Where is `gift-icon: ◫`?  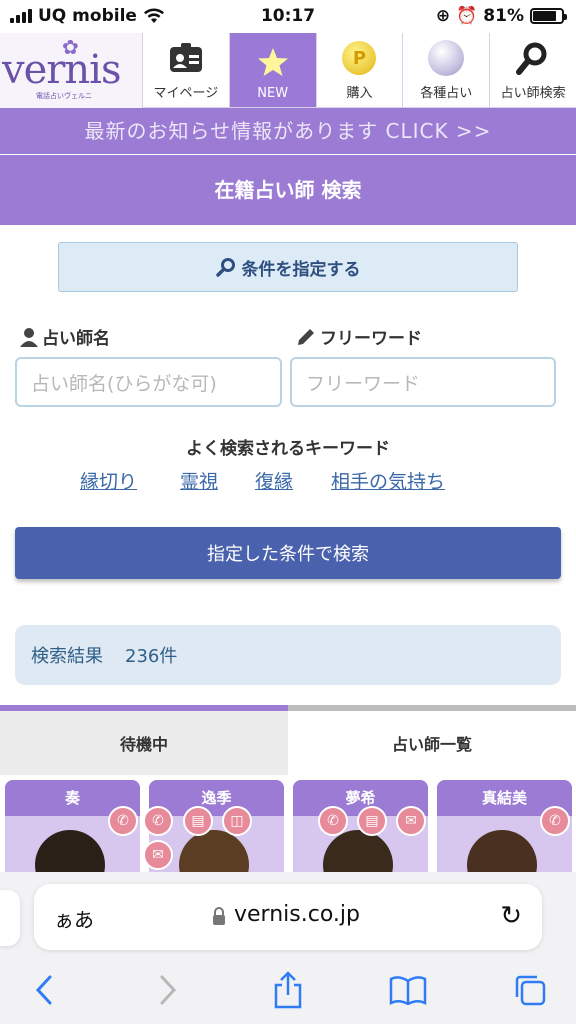 gift-icon: ◫ is located at coordinates (237, 821).